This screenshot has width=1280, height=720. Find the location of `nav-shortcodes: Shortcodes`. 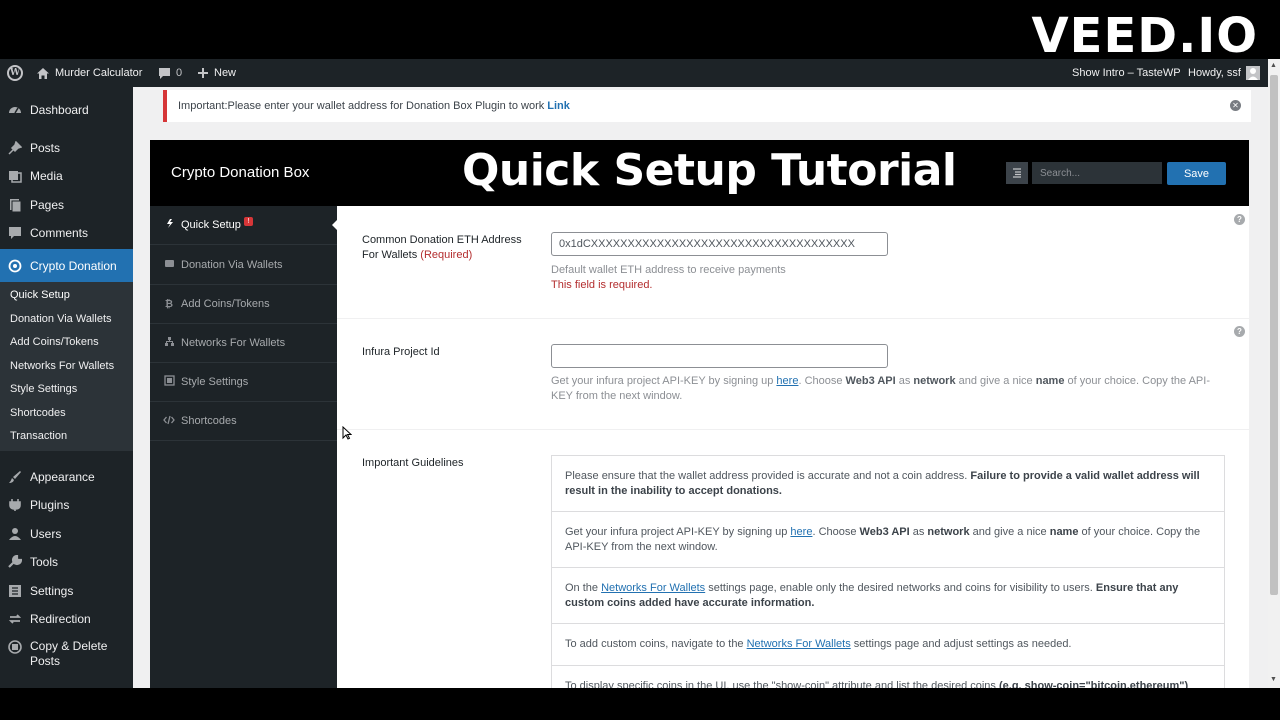

nav-shortcodes: Shortcodes is located at coordinates (243, 421).